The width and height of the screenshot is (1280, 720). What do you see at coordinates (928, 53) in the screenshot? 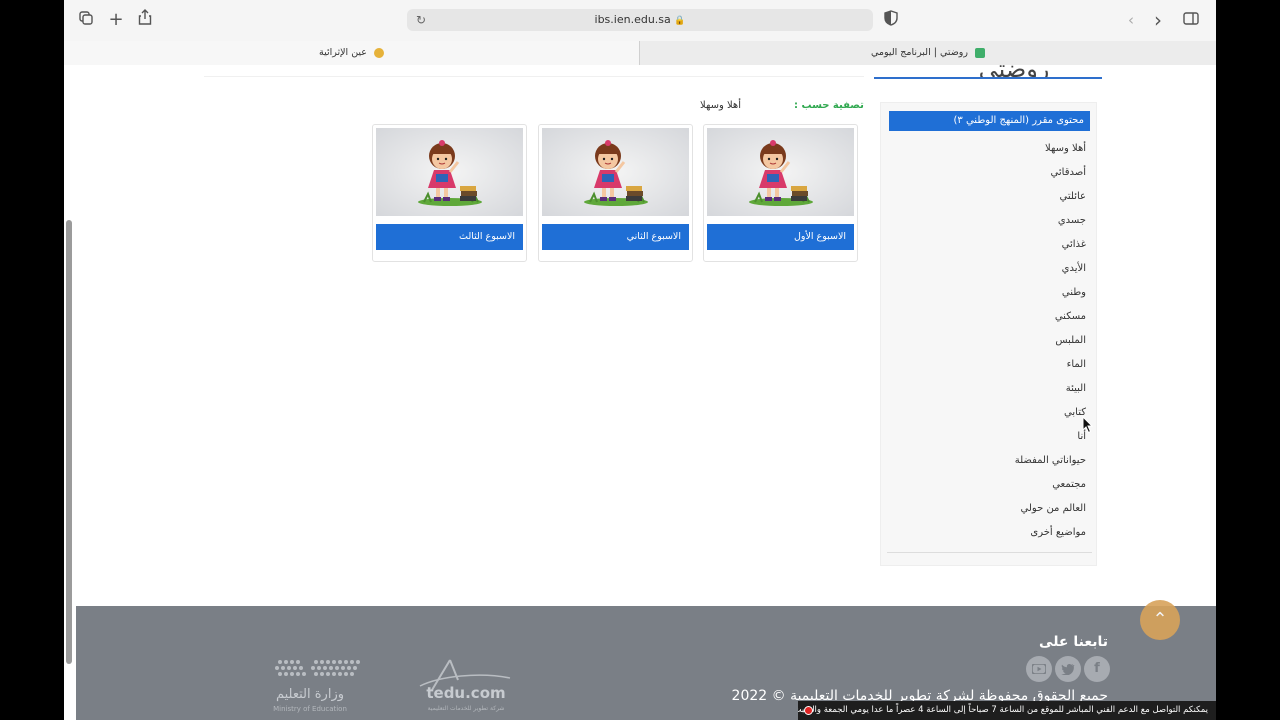
I see `tab-daily-program: روضتي | البرنامج اليومي` at bounding box center [928, 53].